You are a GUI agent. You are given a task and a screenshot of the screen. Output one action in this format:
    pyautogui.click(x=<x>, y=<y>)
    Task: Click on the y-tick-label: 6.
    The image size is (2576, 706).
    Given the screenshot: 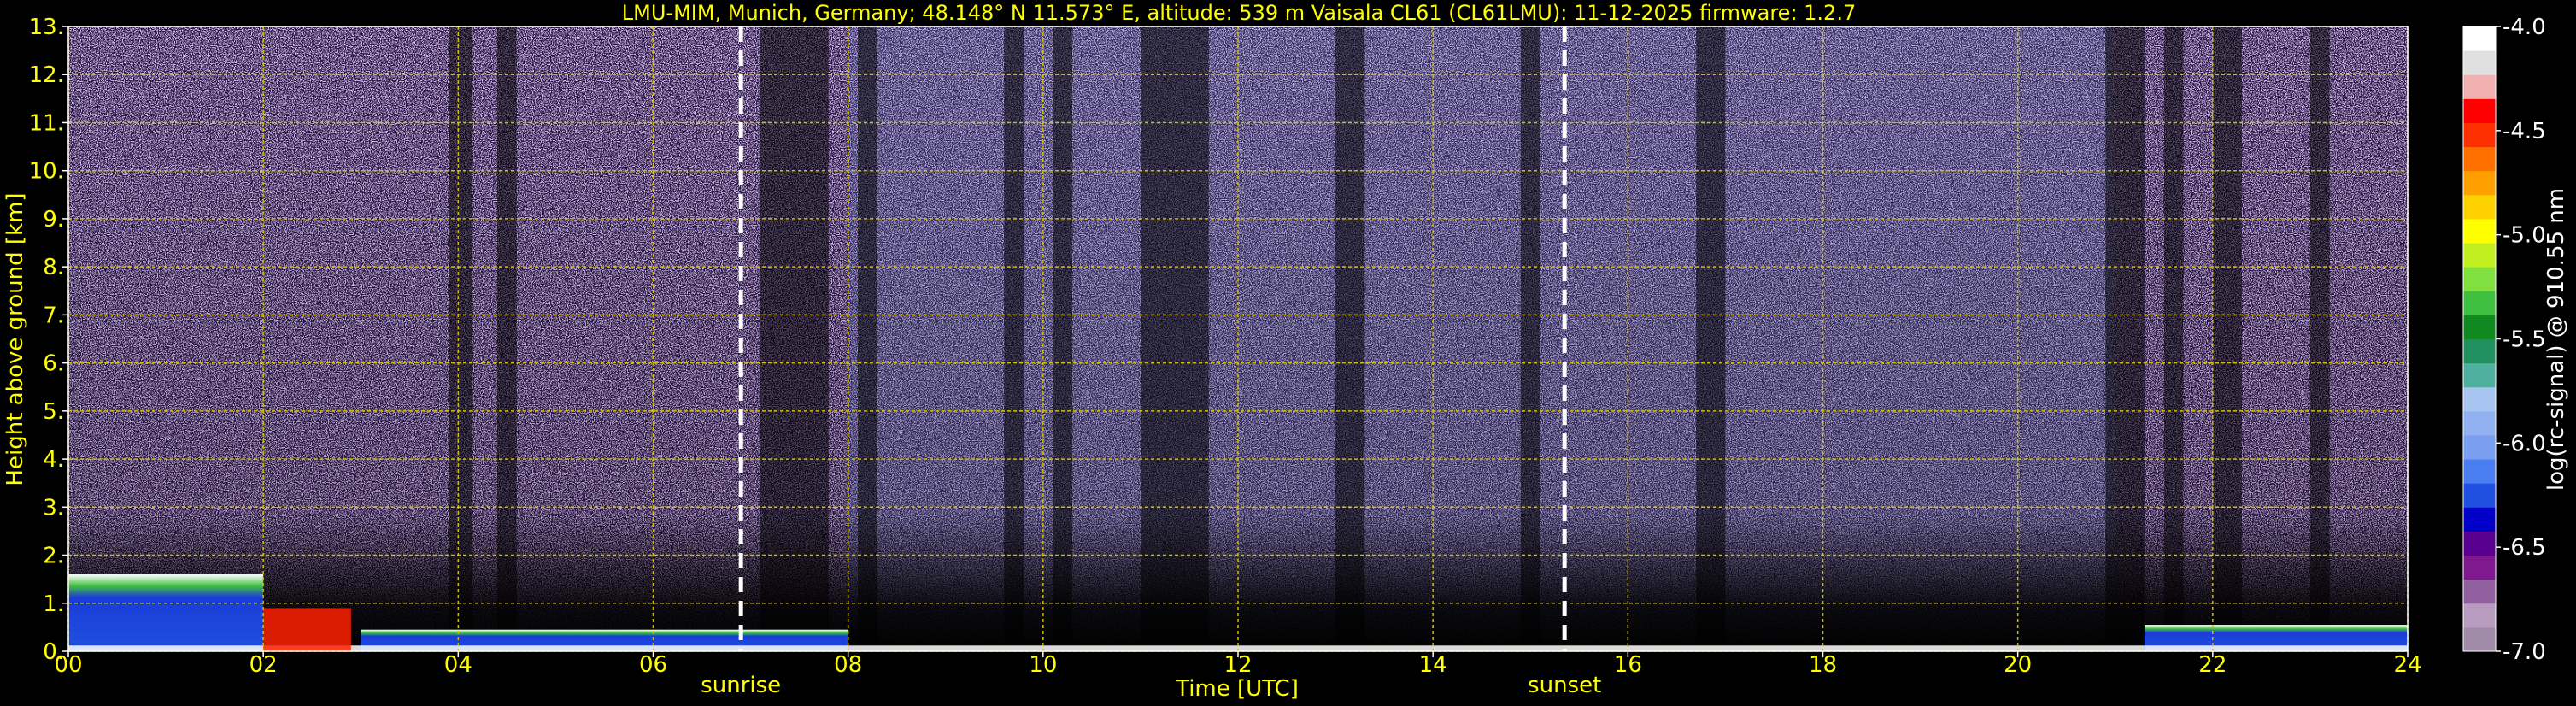 What is the action you would take?
    pyautogui.click(x=53, y=364)
    